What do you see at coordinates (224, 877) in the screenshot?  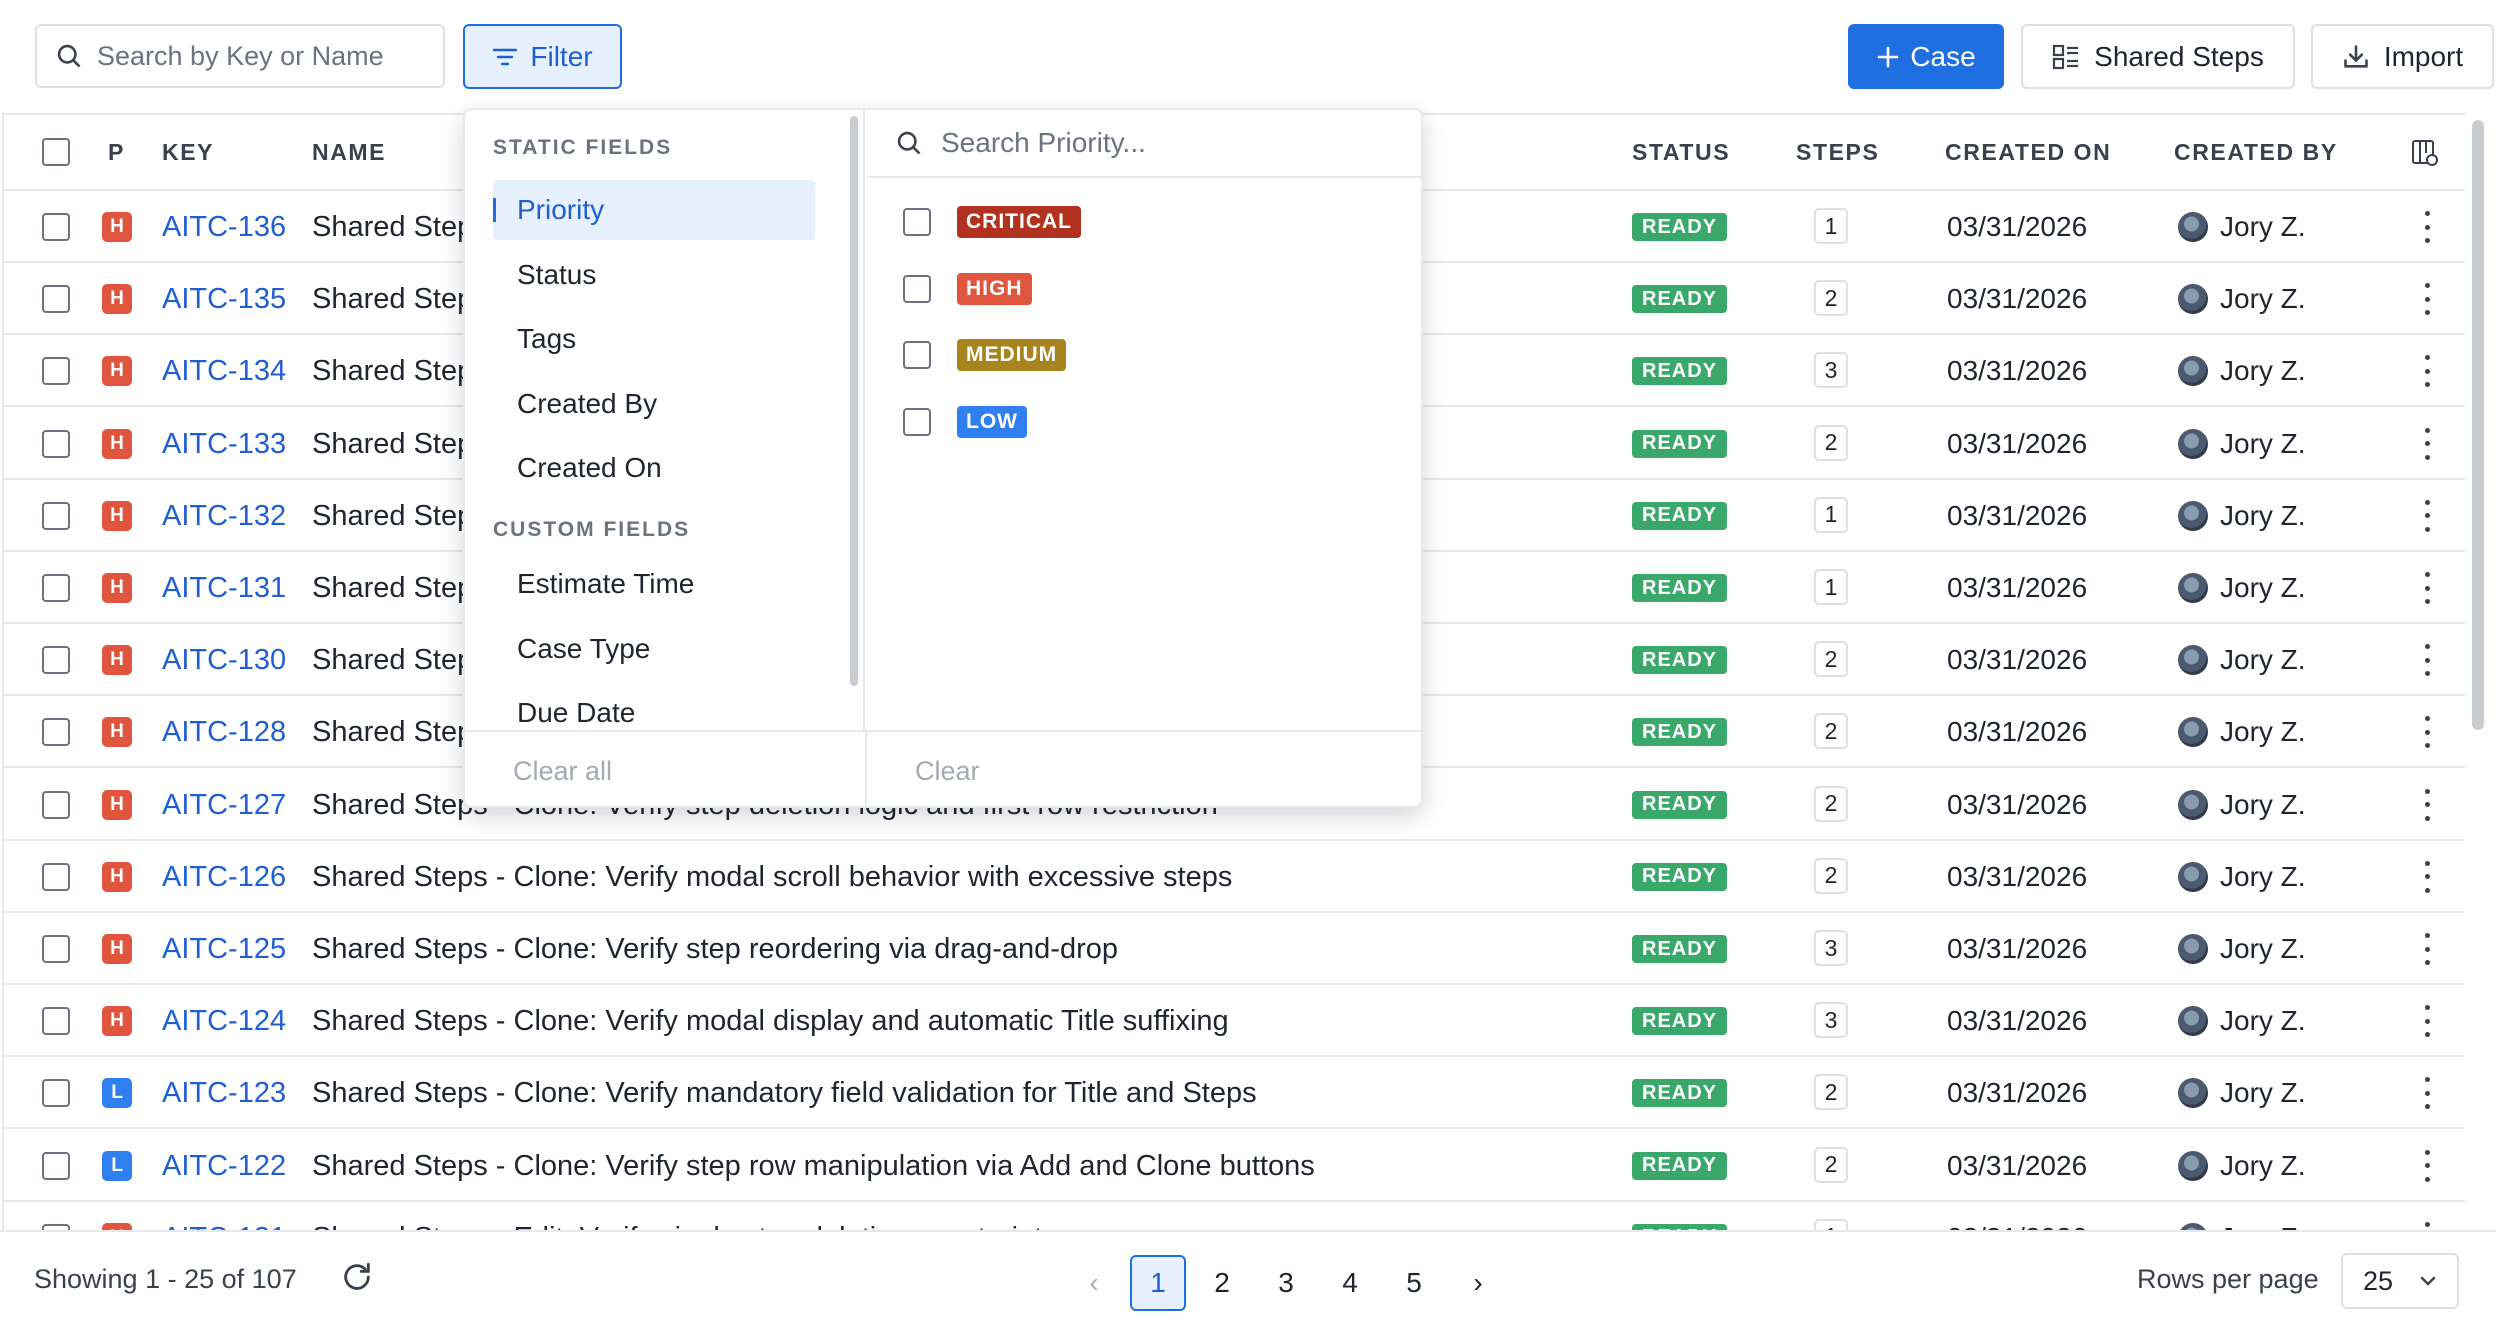 I see `case-key-link: AITC-126` at bounding box center [224, 877].